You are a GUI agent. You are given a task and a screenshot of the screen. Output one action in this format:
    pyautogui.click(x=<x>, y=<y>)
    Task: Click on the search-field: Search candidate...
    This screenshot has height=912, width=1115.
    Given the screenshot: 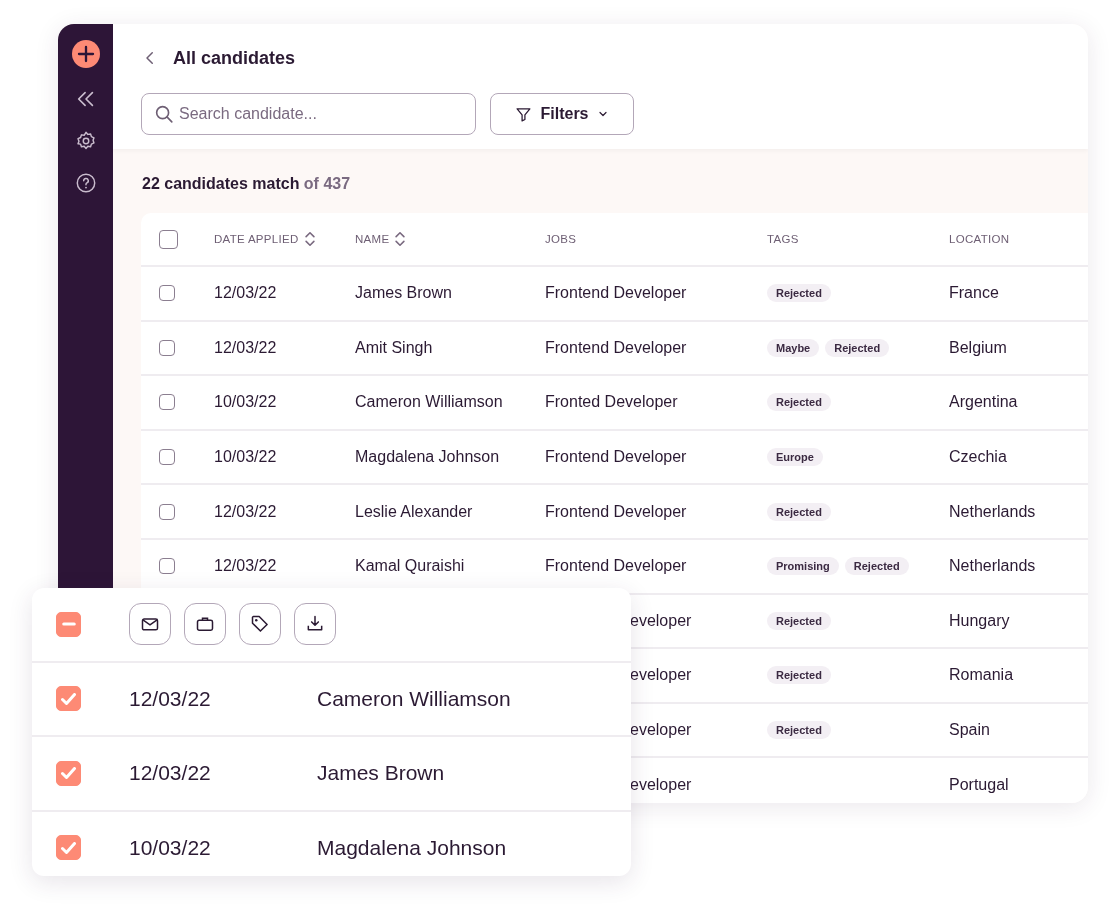 What is the action you would take?
    pyautogui.click(x=308, y=114)
    